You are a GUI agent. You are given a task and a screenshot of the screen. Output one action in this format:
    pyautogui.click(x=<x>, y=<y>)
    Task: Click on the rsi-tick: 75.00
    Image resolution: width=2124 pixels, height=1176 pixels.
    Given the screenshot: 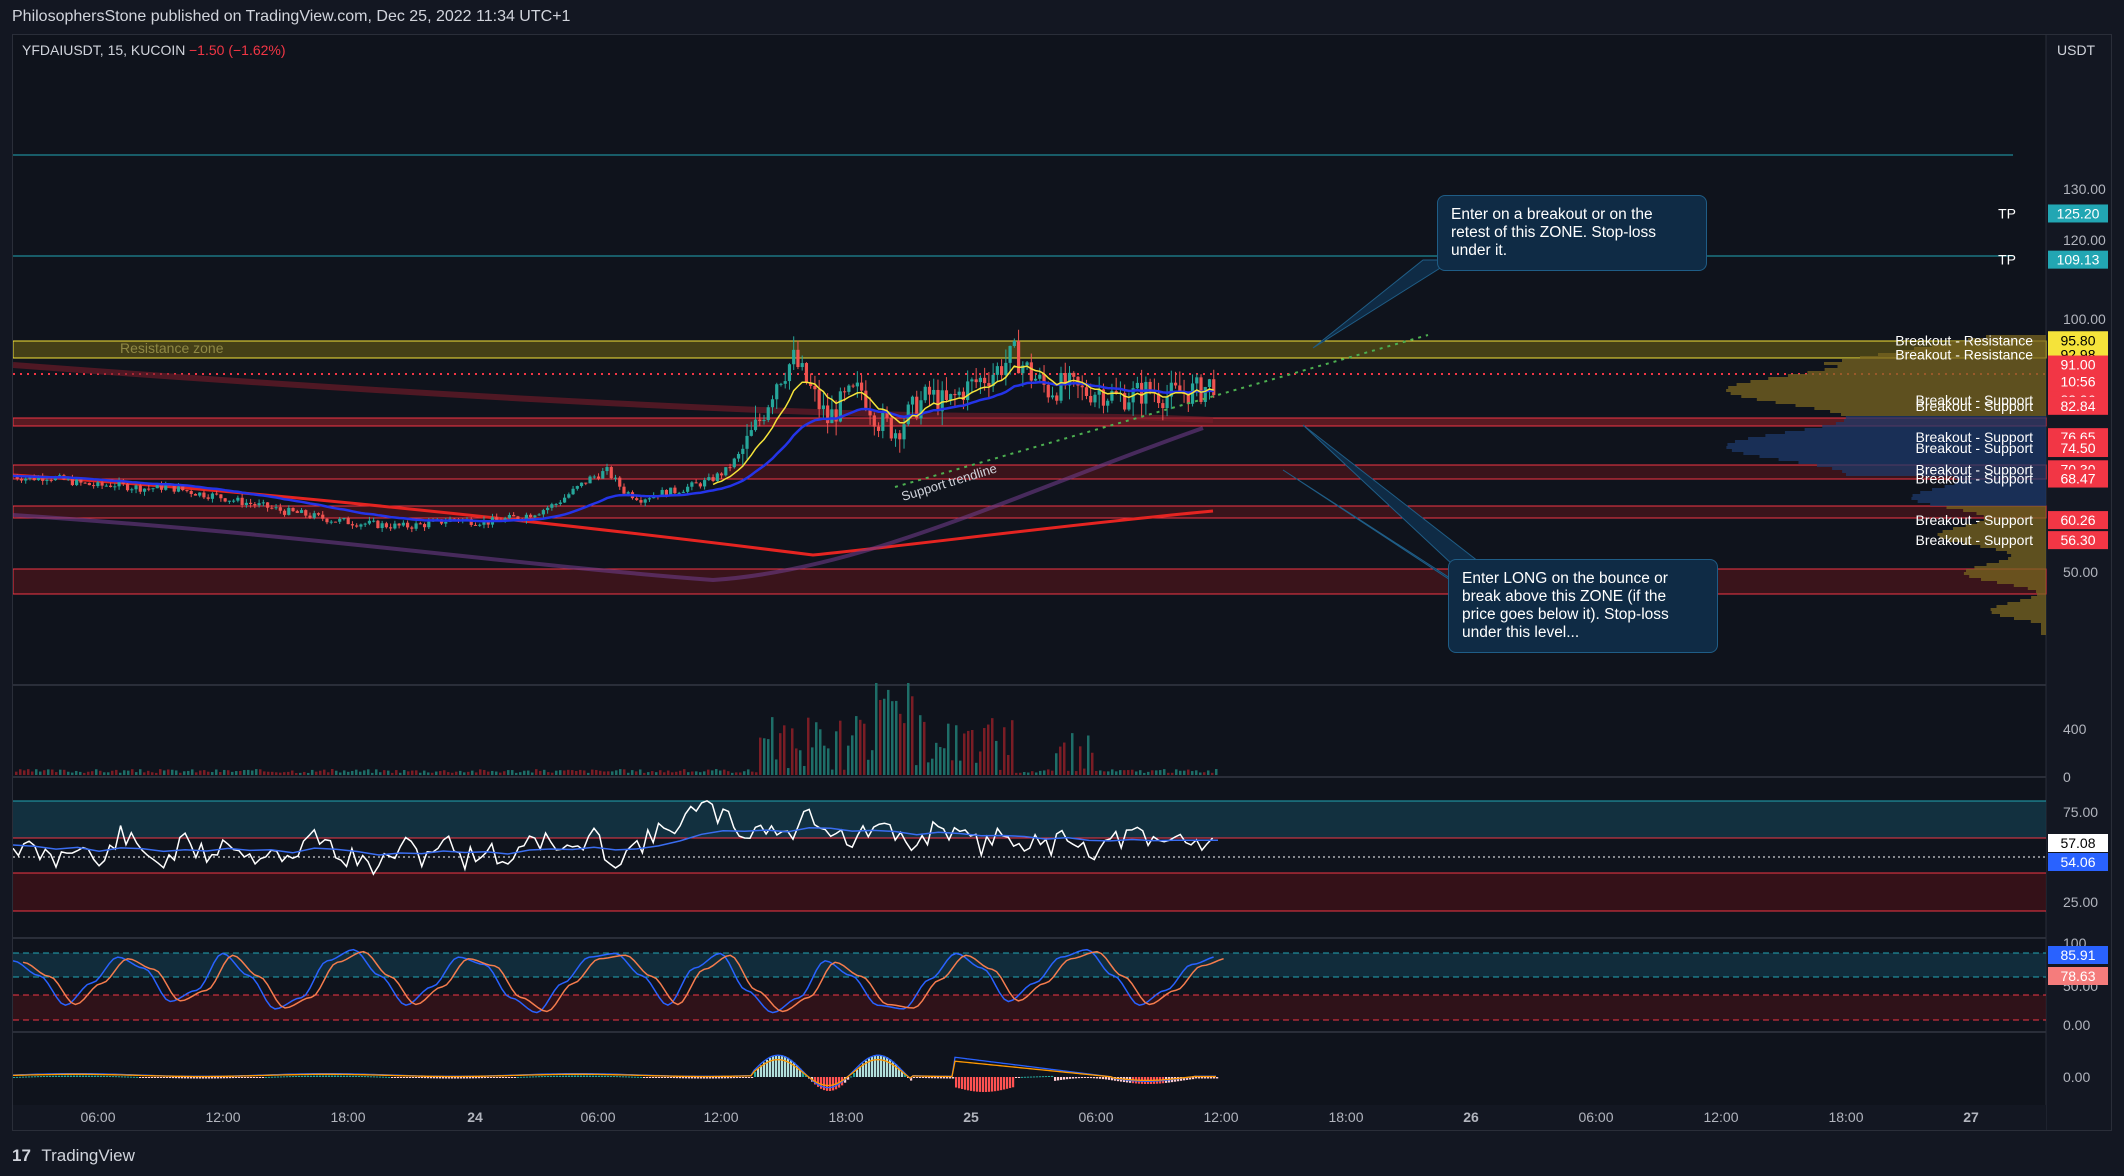 What is the action you would take?
    pyautogui.click(x=2080, y=812)
    